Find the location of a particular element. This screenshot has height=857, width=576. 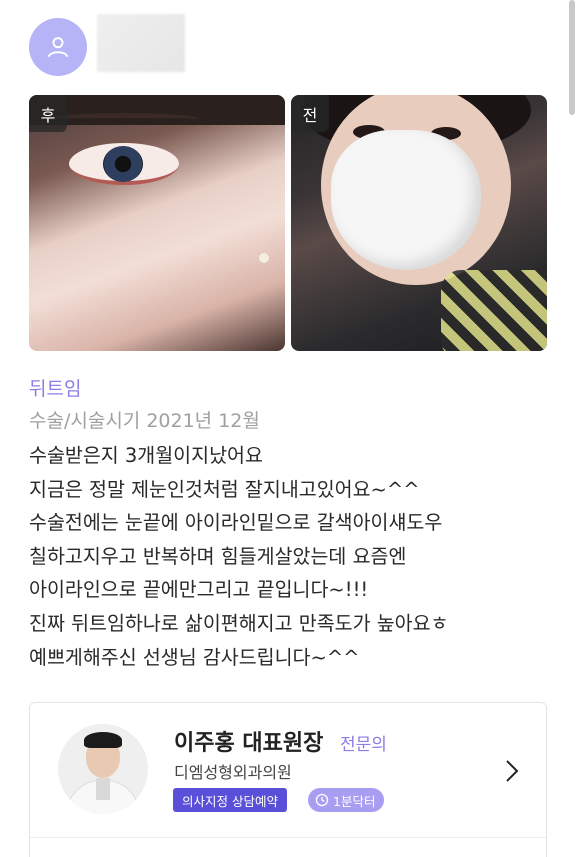

doctor-collar-shape is located at coordinates (103, 789).